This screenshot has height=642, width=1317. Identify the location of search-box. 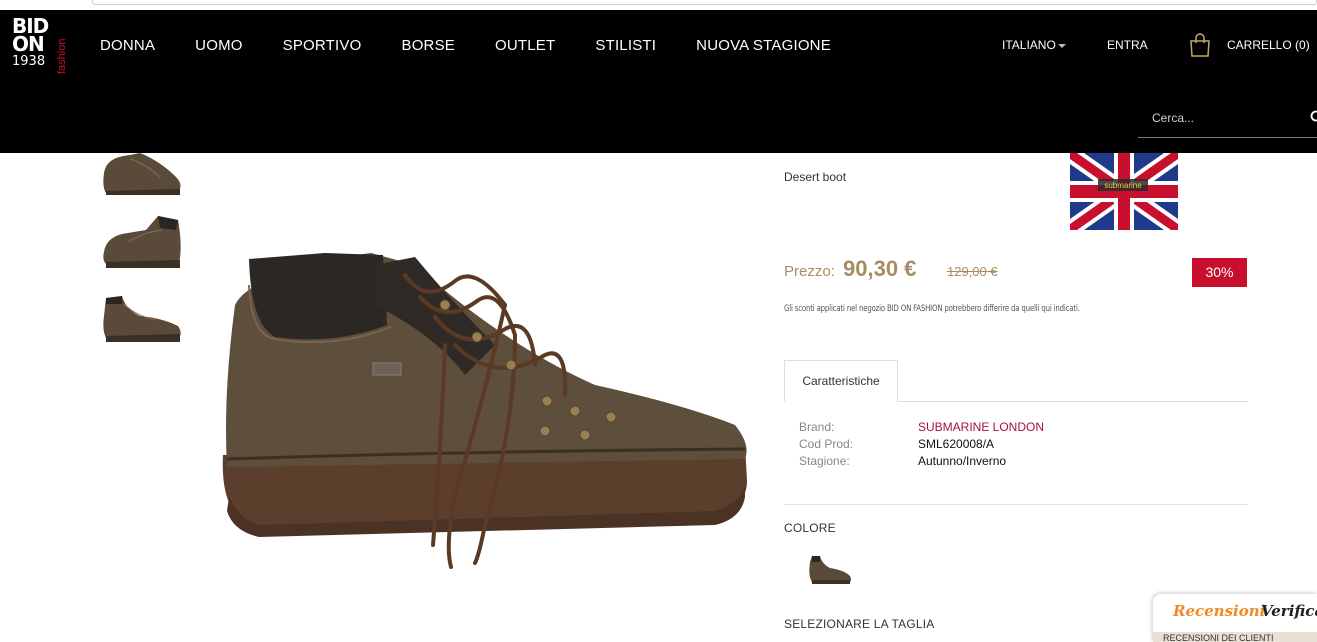
(1227, 119).